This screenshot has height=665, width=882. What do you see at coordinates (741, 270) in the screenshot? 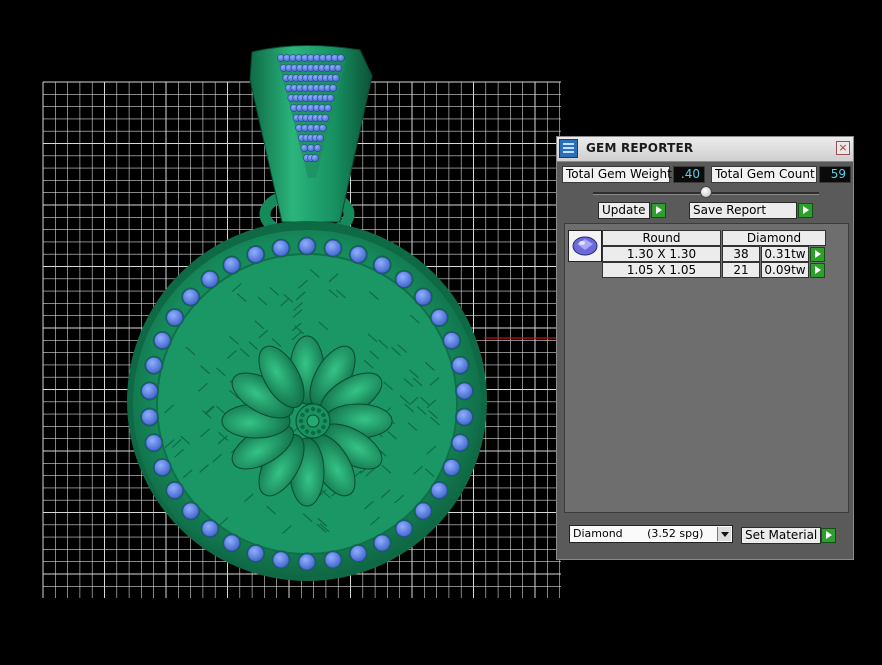
I see `row-count: 21` at bounding box center [741, 270].